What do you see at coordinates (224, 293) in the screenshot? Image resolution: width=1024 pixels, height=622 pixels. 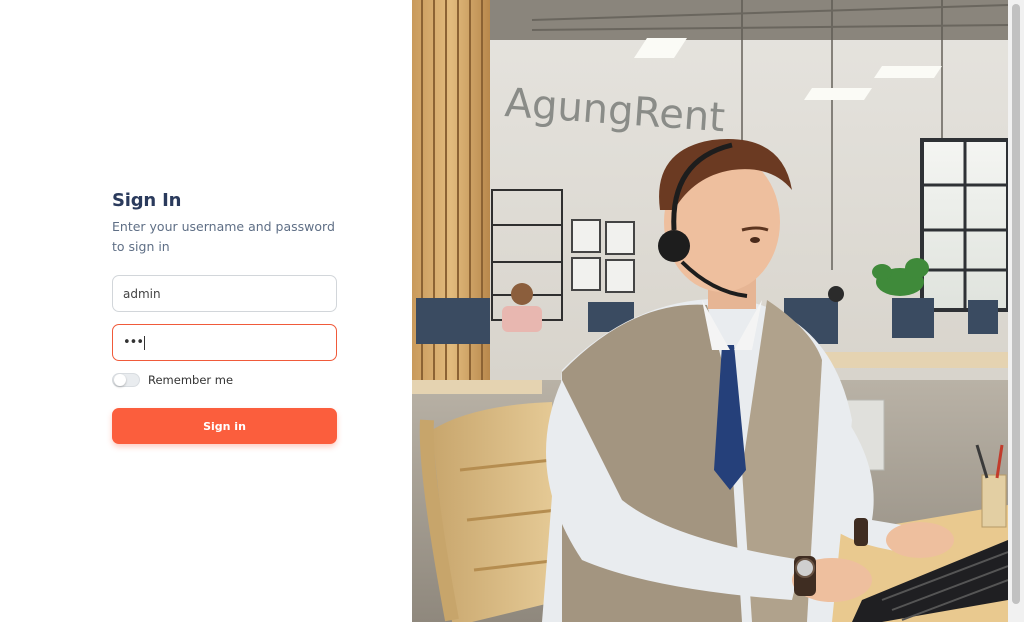 I see `username-field: admin` at bounding box center [224, 293].